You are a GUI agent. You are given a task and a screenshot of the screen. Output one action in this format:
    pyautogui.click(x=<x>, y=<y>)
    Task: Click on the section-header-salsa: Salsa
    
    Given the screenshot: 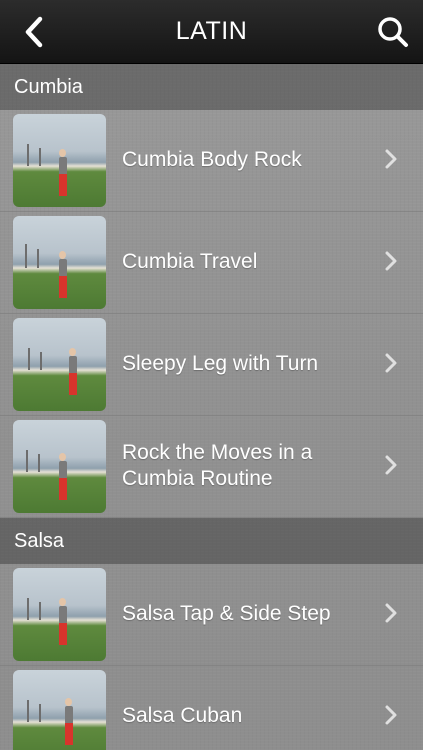 What is the action you would take?
    pyautogui.click(x=211, y=541)
    